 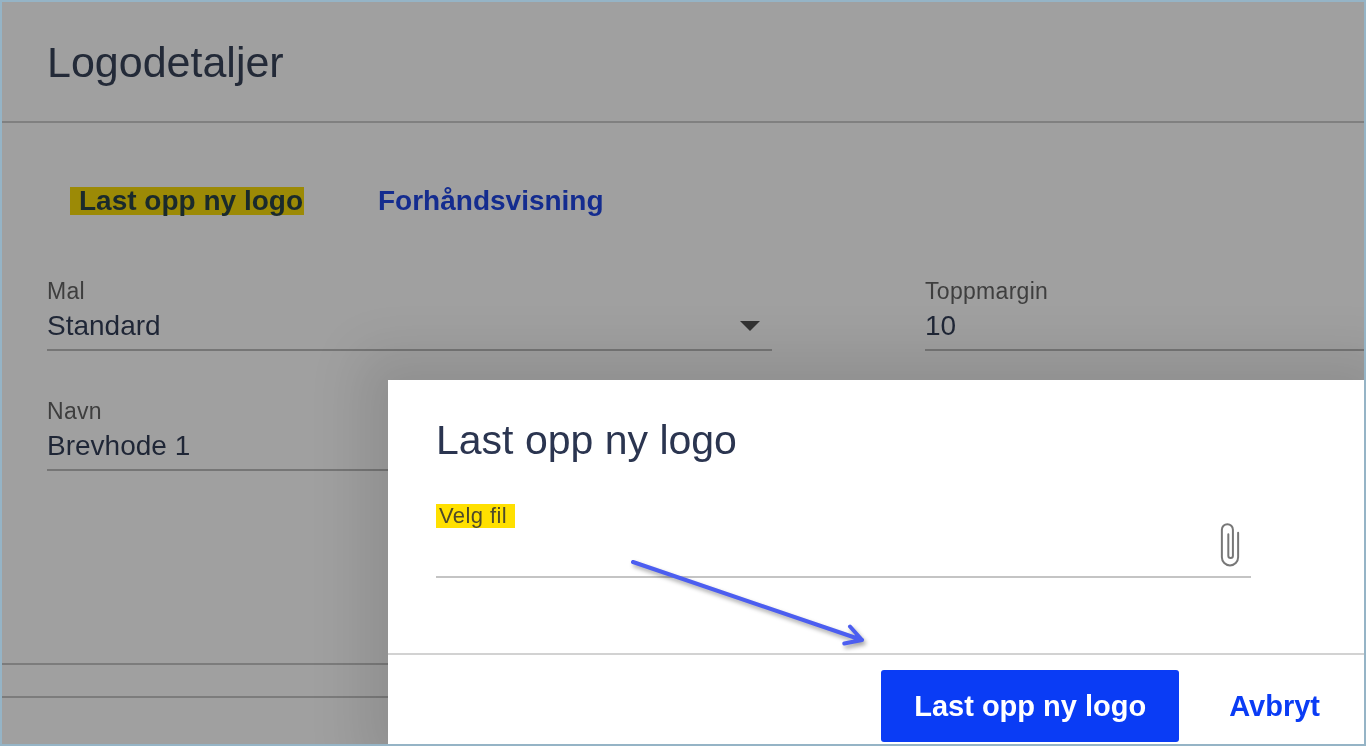 I want to click on paperclip-icon, so click(x=1230, y=545).